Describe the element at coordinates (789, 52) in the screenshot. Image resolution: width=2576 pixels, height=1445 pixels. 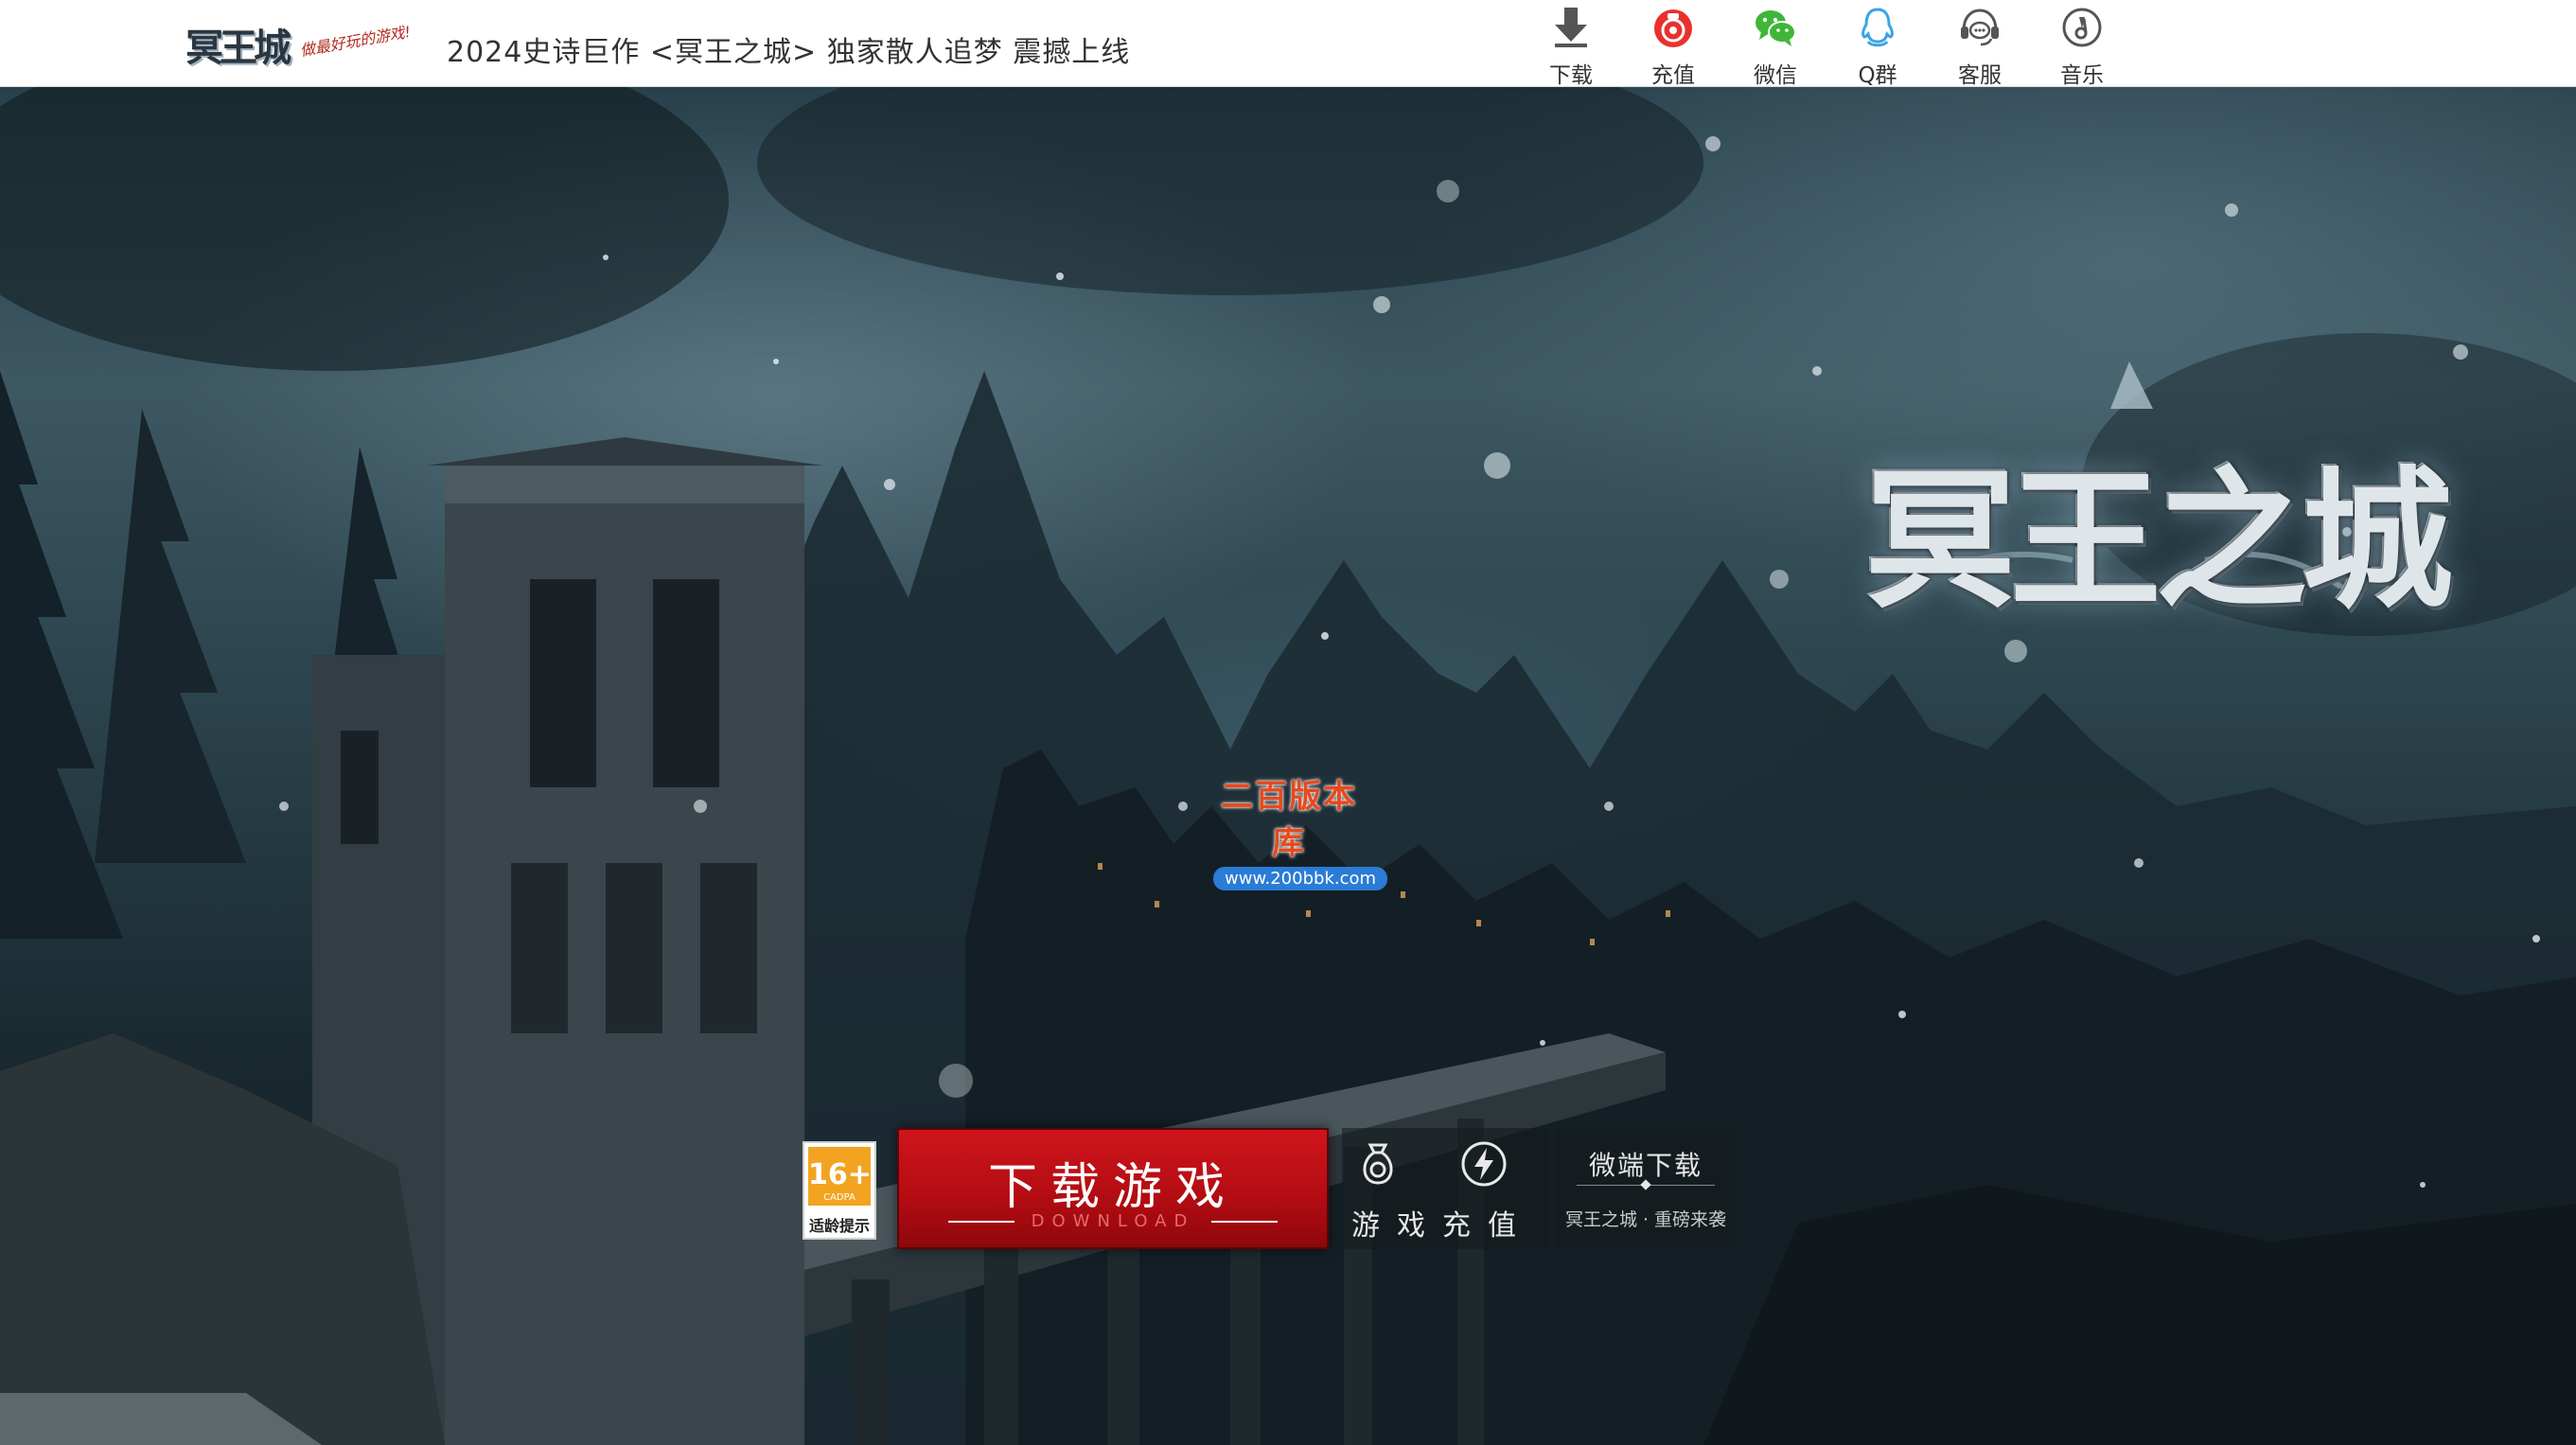
I see `page-headline: 2024史诗巨作 <冥王之城> 独家散人追梦 震撼上线` at that location.